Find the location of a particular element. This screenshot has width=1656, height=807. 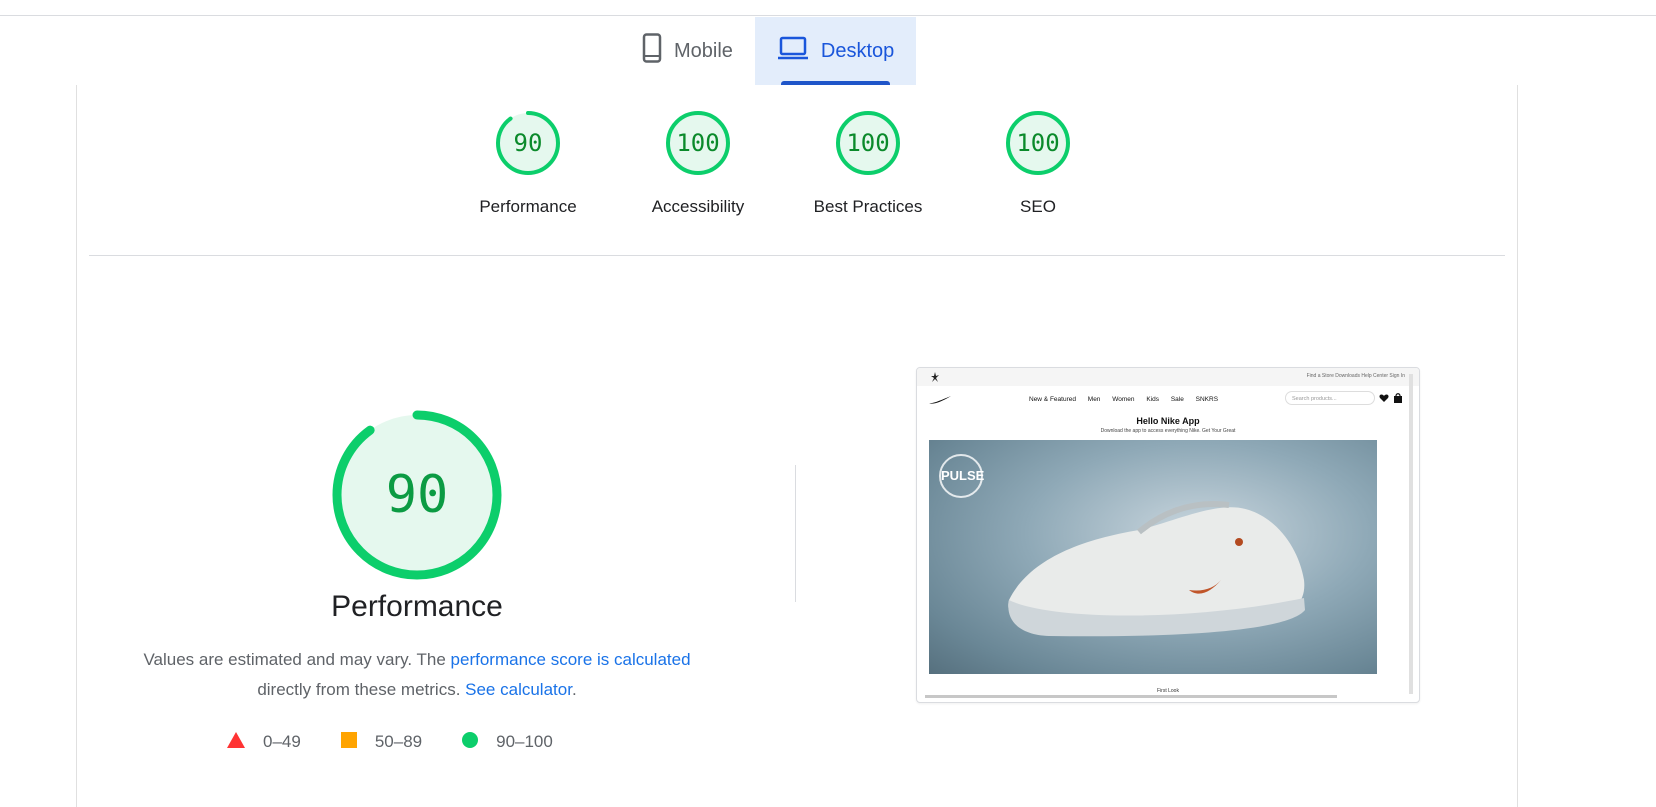

gauge-score: 90 is located at coordinates (528, 143).